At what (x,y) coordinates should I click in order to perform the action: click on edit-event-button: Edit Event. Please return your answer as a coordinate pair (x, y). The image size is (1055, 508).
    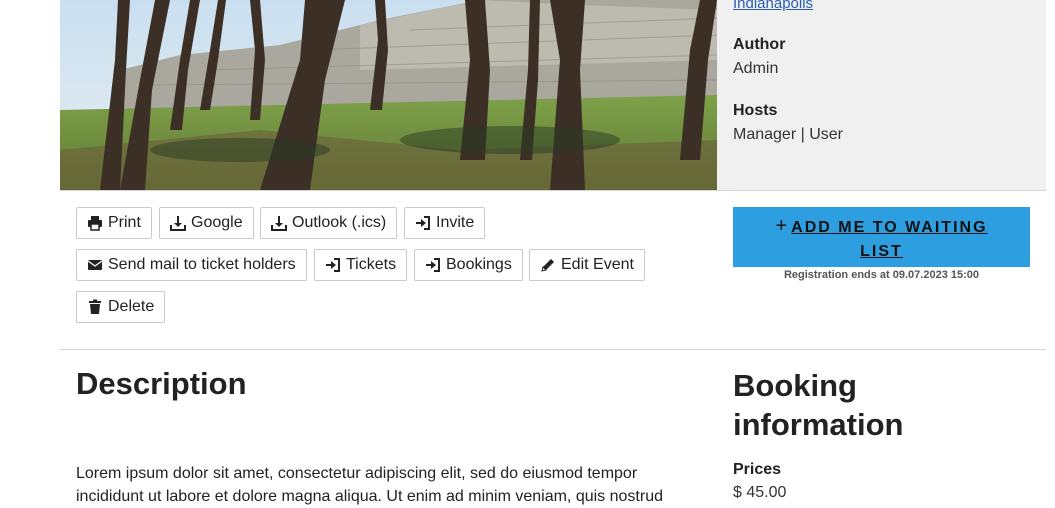
    Looking at the image, I should click on (587, 265).